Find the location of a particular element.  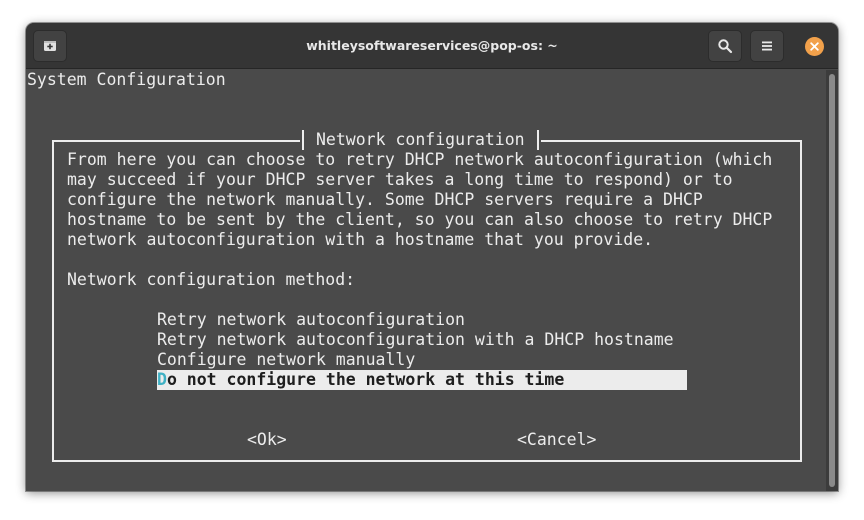

hamburger-menu-icon is located at coordinates (767, 46).